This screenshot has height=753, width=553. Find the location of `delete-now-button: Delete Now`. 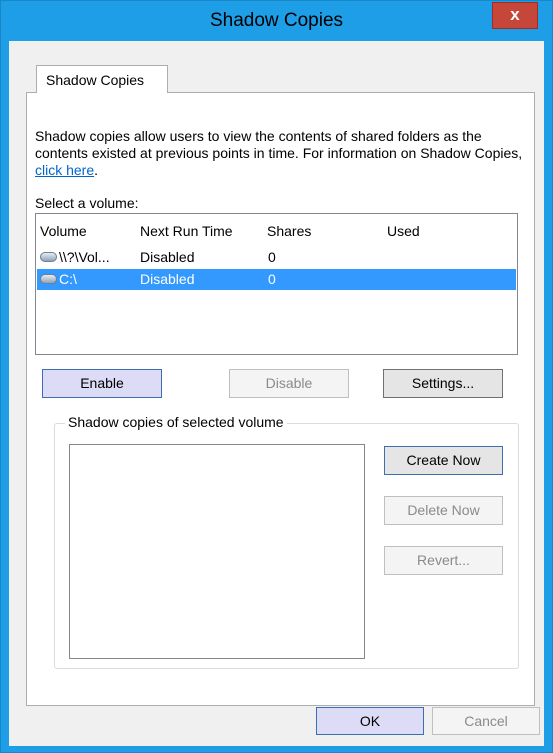

delete-now-button: Delete Now is located at coordinates (443, 510).